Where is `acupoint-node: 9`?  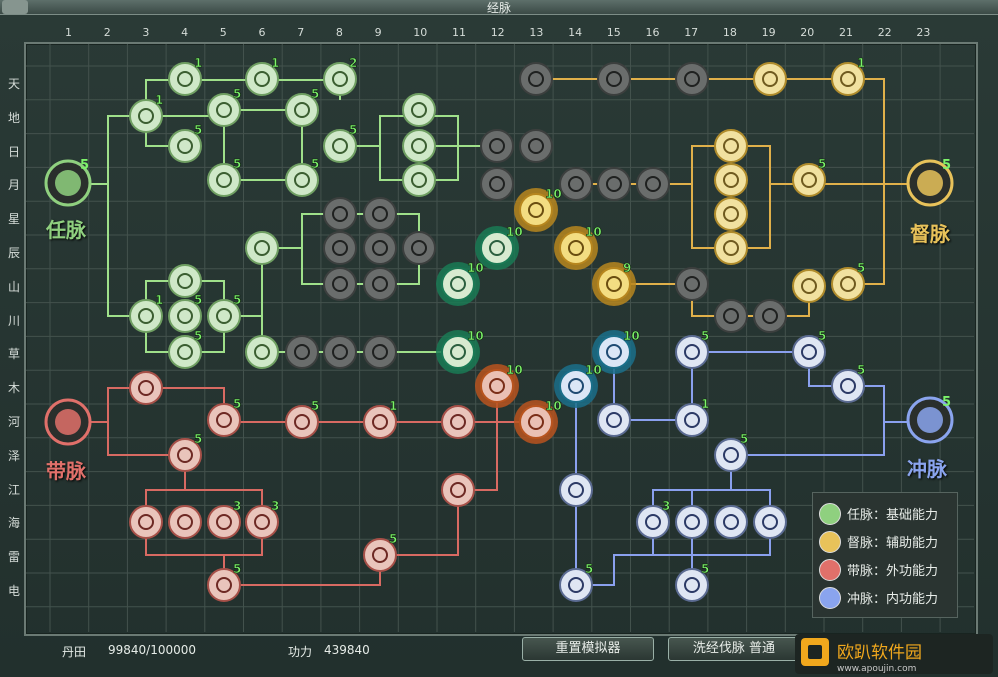
acupoint-node: 9 is located at coordinates (614, 283).